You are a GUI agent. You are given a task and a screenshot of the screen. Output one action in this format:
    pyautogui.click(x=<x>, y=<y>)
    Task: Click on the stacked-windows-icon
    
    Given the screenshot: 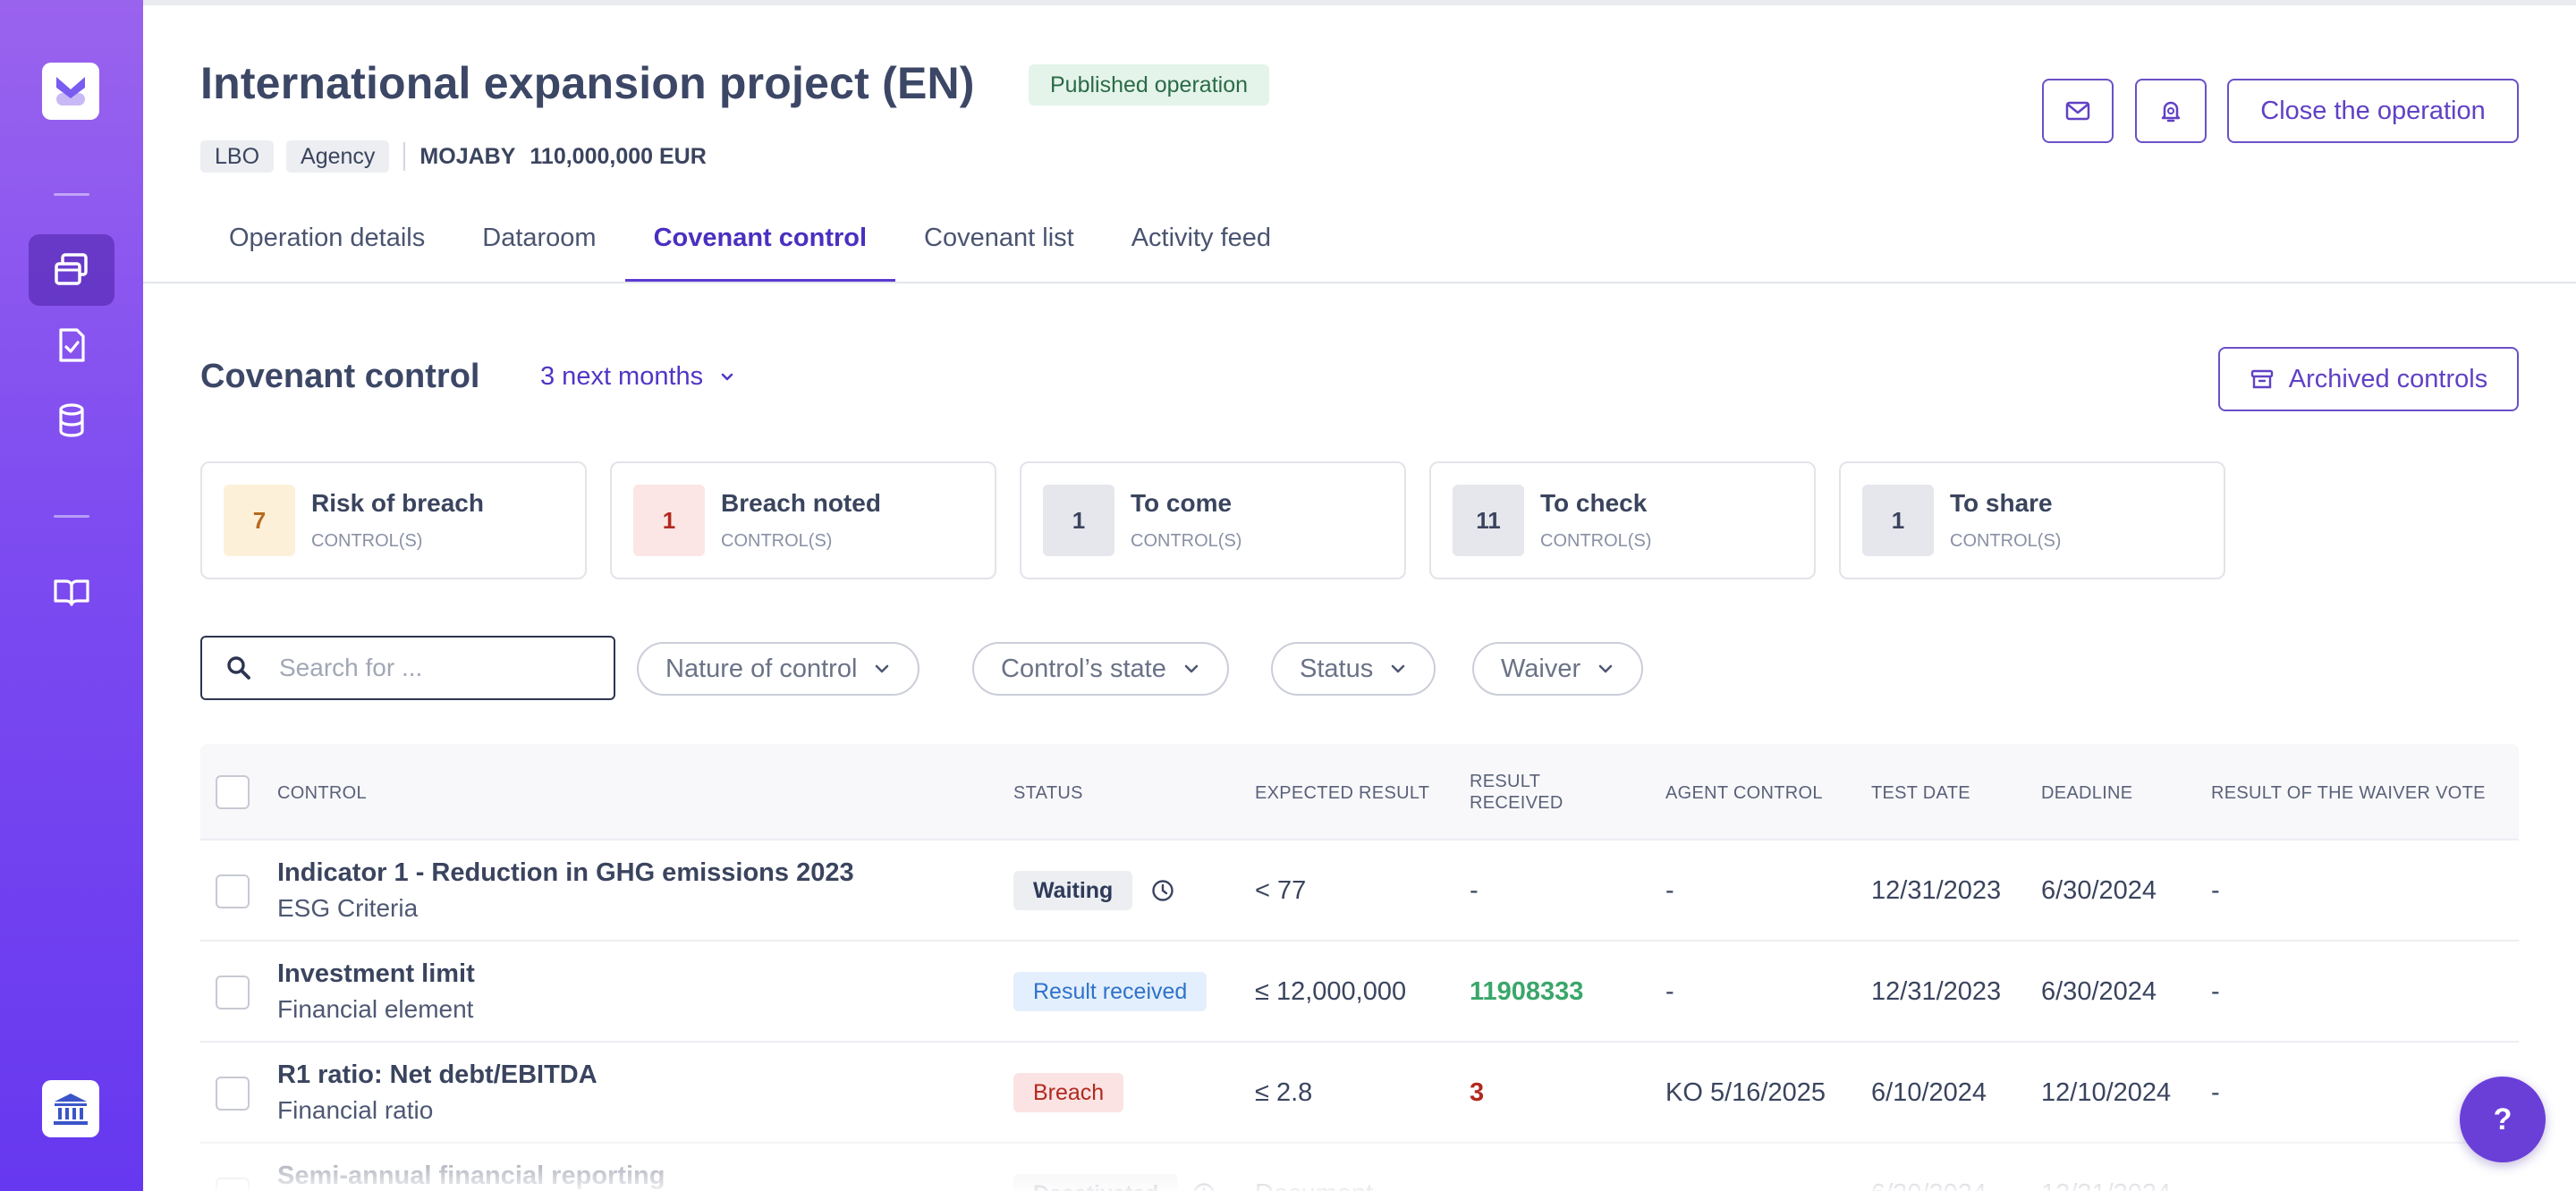 What is the action you would take?
    pyautogui.click(x=71, y=269)
    